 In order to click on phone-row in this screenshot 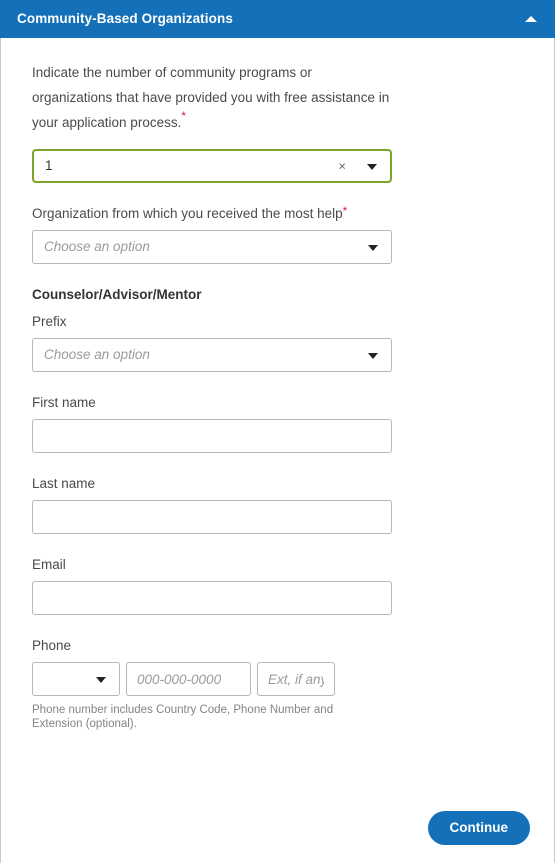, I will do `click(278, 679)`.